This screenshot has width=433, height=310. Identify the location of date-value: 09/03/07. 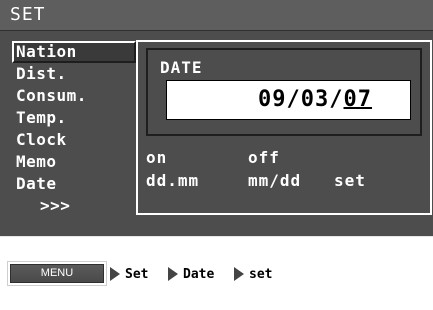
(315, 99).